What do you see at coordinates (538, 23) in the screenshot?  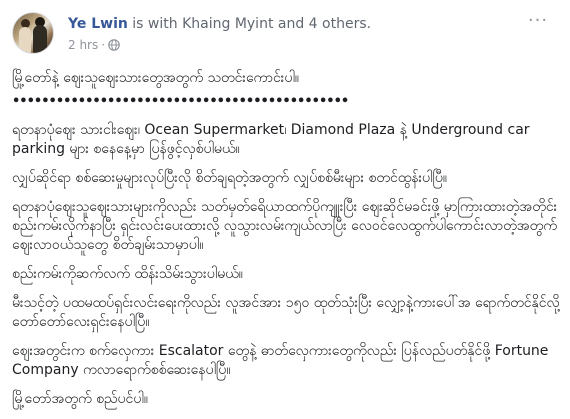 I see `more-options-icon: ···` at bounding box center [538, 23].